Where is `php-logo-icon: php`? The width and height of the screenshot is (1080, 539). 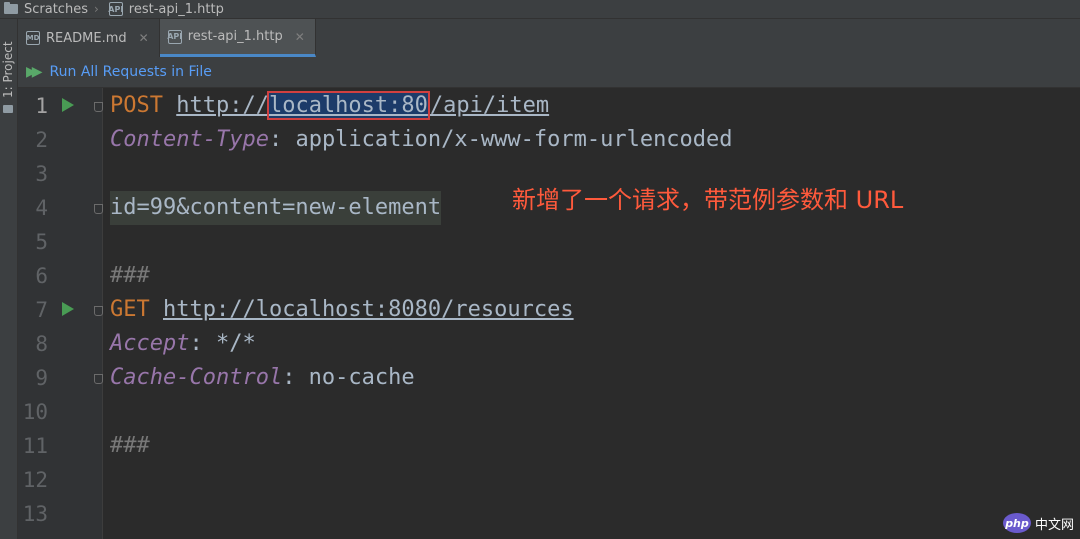
php-logo-icon: php is located at coordinates (1016, 523).